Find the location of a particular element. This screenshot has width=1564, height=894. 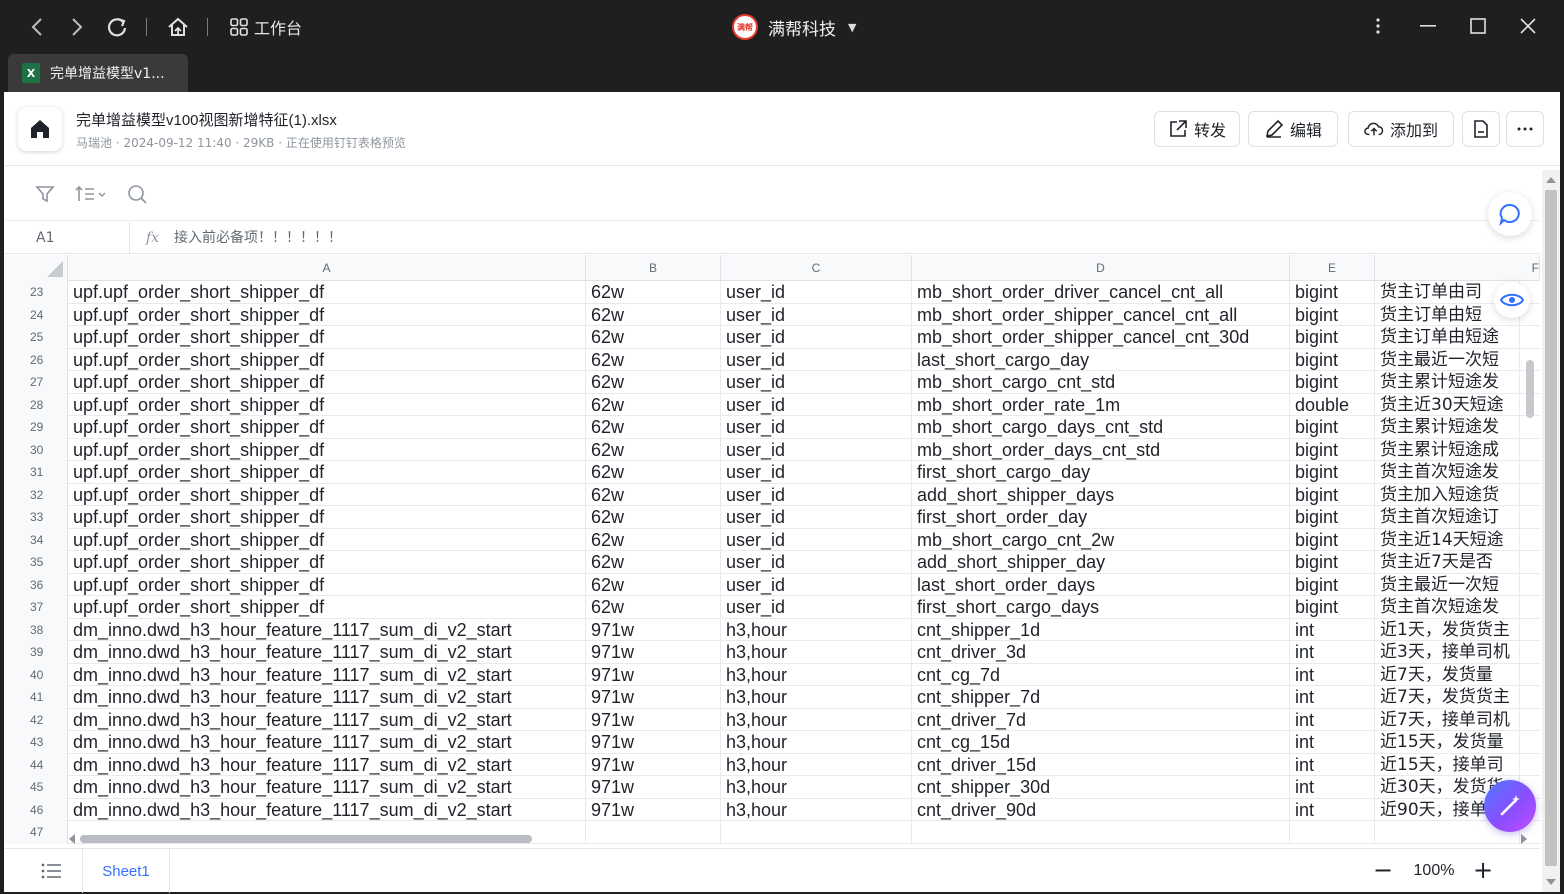

edit-button: 编辑 is located at coordinates (1293, 129).